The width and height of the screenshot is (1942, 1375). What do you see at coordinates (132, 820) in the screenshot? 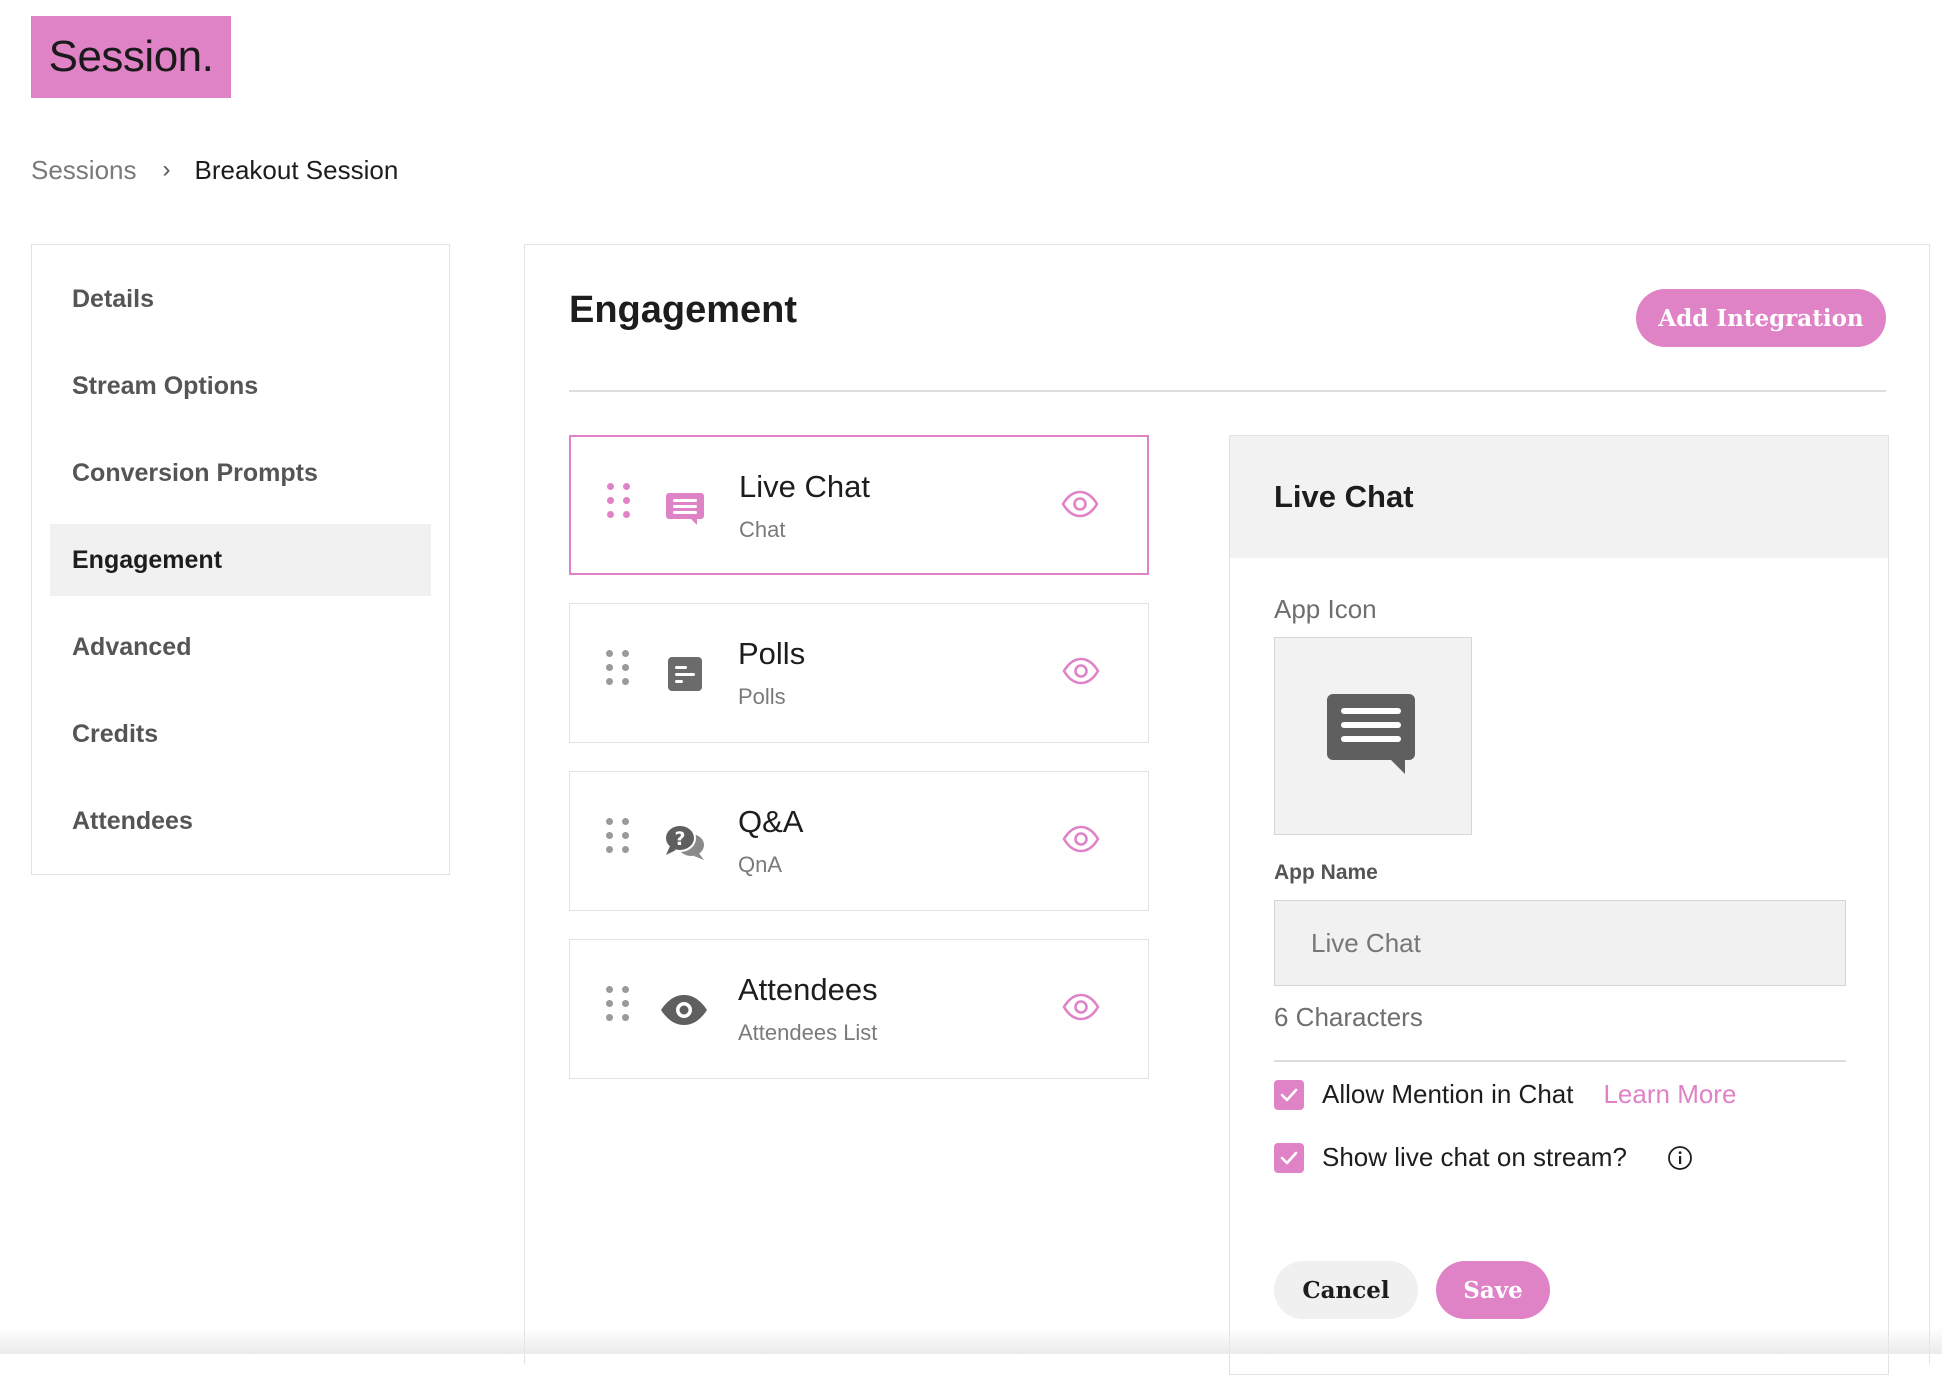
I see `sidebar-item-label: Attendees` at bounding box center [132, 820].